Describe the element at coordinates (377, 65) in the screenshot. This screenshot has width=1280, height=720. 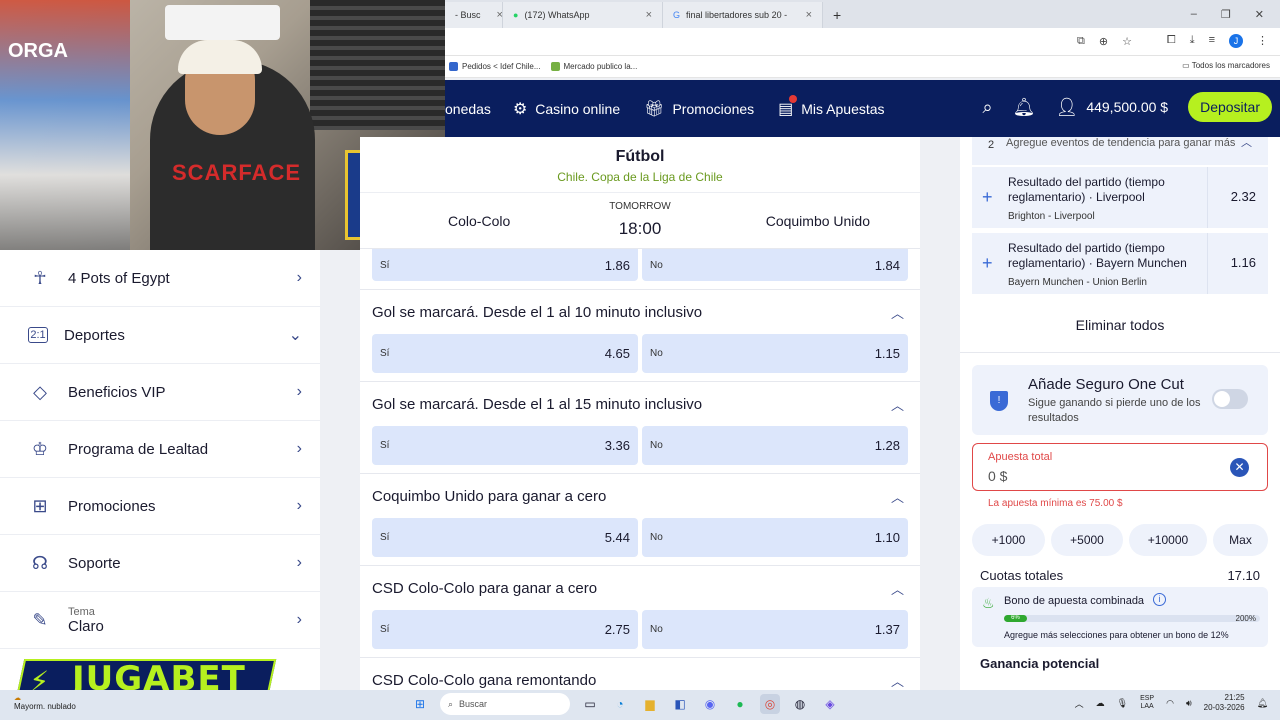
I see `window-blinds` at that location.